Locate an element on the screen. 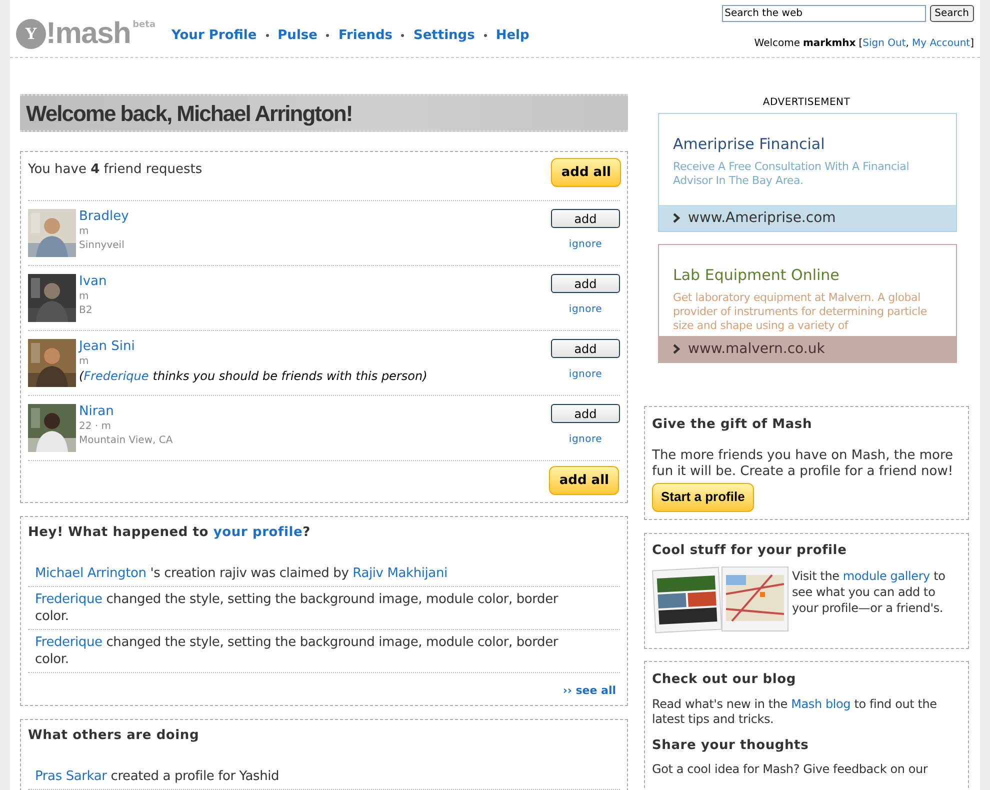  request-summary: You have 4 friend requests is located at coordinates (115, 170).